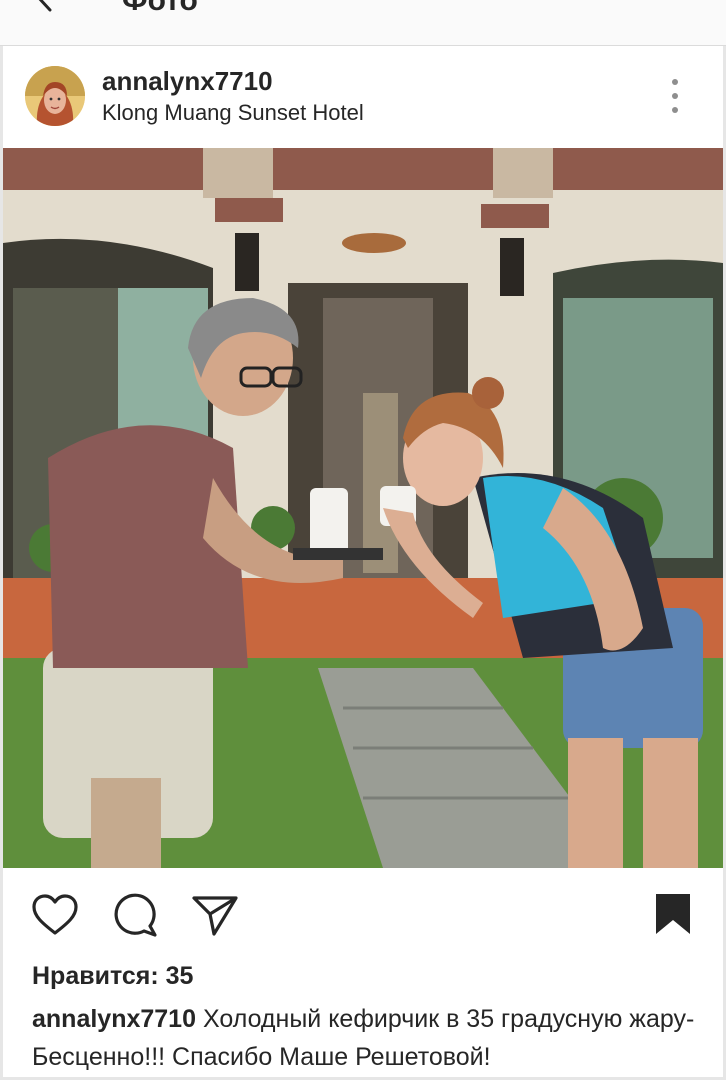 The height and width of the screenshot is (1080, 726). What do you see at coordinates (363, 914) in the screenshot?
I see `post-actions` at bounding box center [363, 914].